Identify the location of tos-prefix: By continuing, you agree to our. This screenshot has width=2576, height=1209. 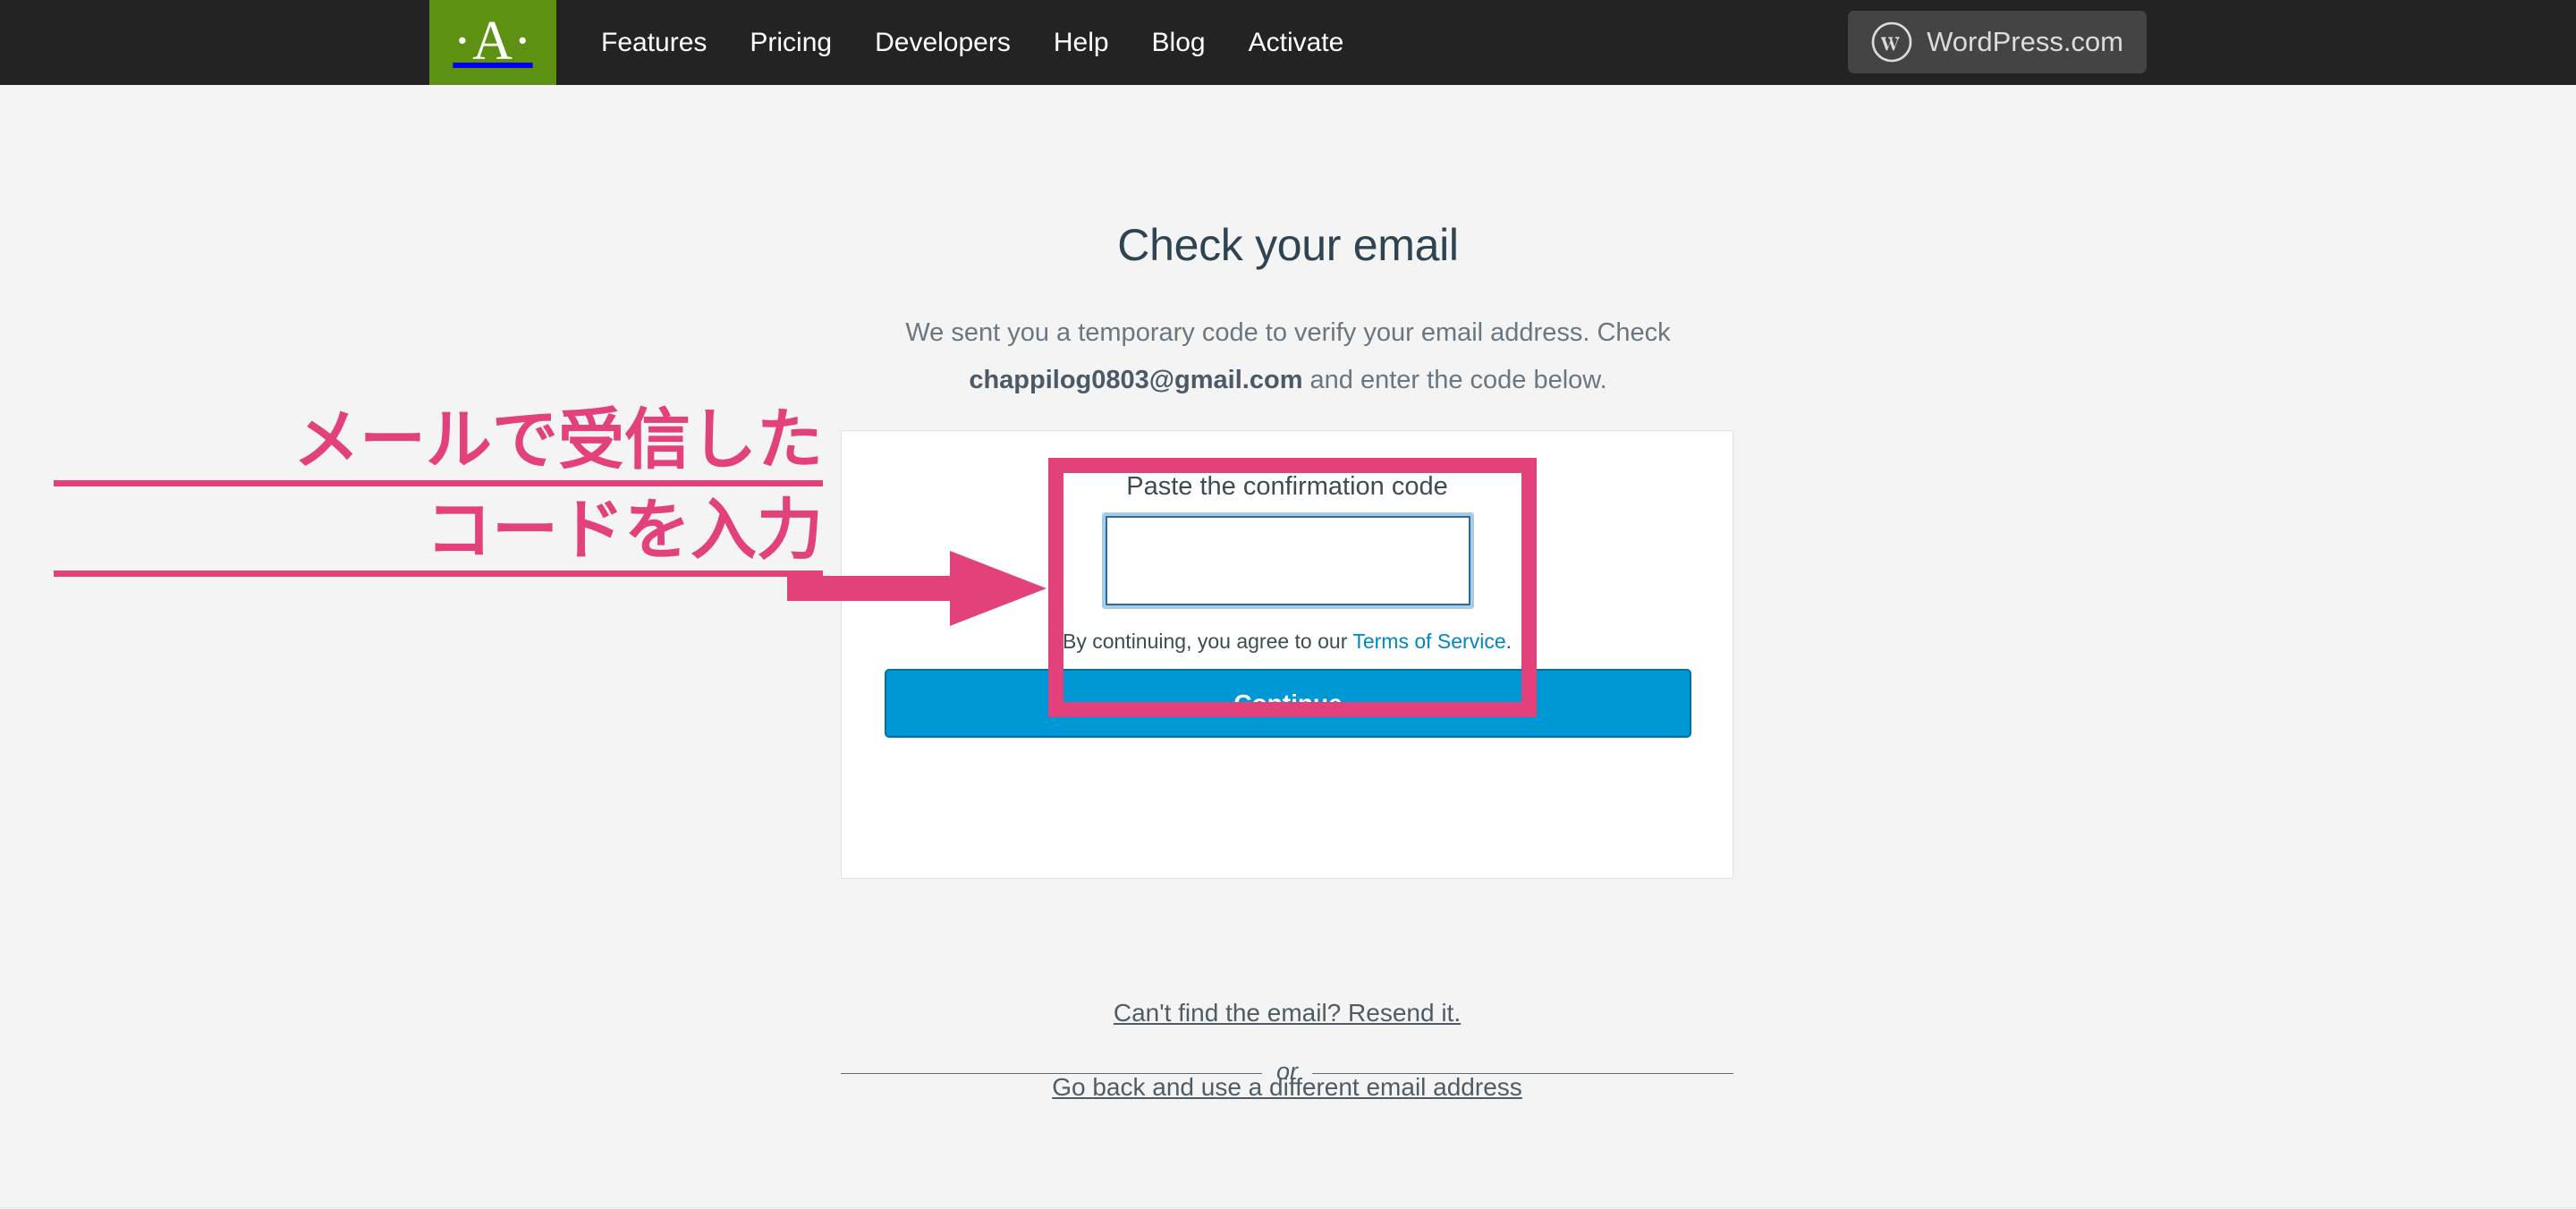
(1207, 641).